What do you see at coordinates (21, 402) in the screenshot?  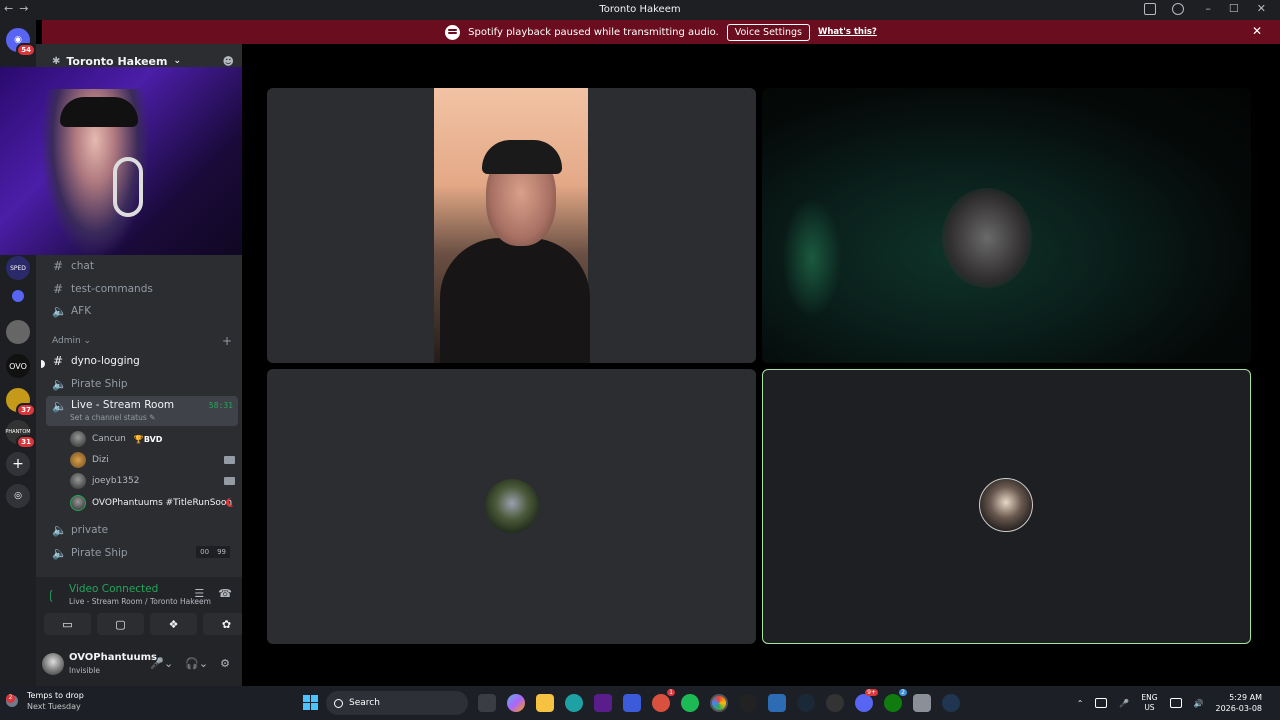 I see `server-icon: 37` at bounding box center [21, 402].